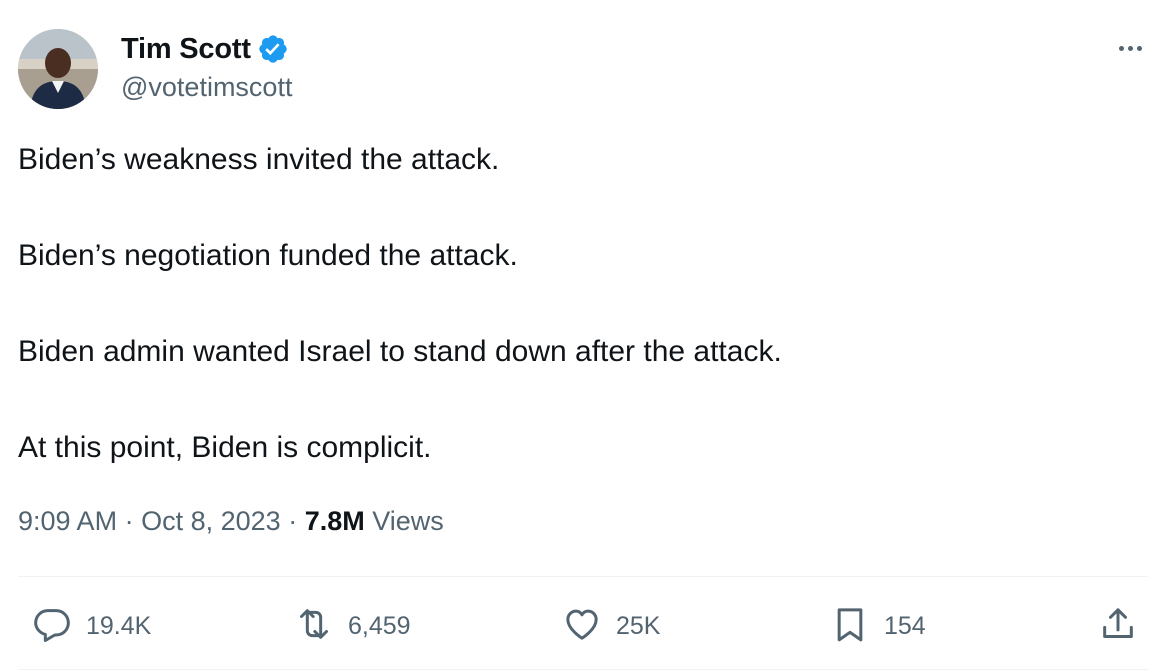 This screenshot has width=1164, height=672. I want to click on tweet-header: Tim Scott @votetimscott, so click(583, 68).